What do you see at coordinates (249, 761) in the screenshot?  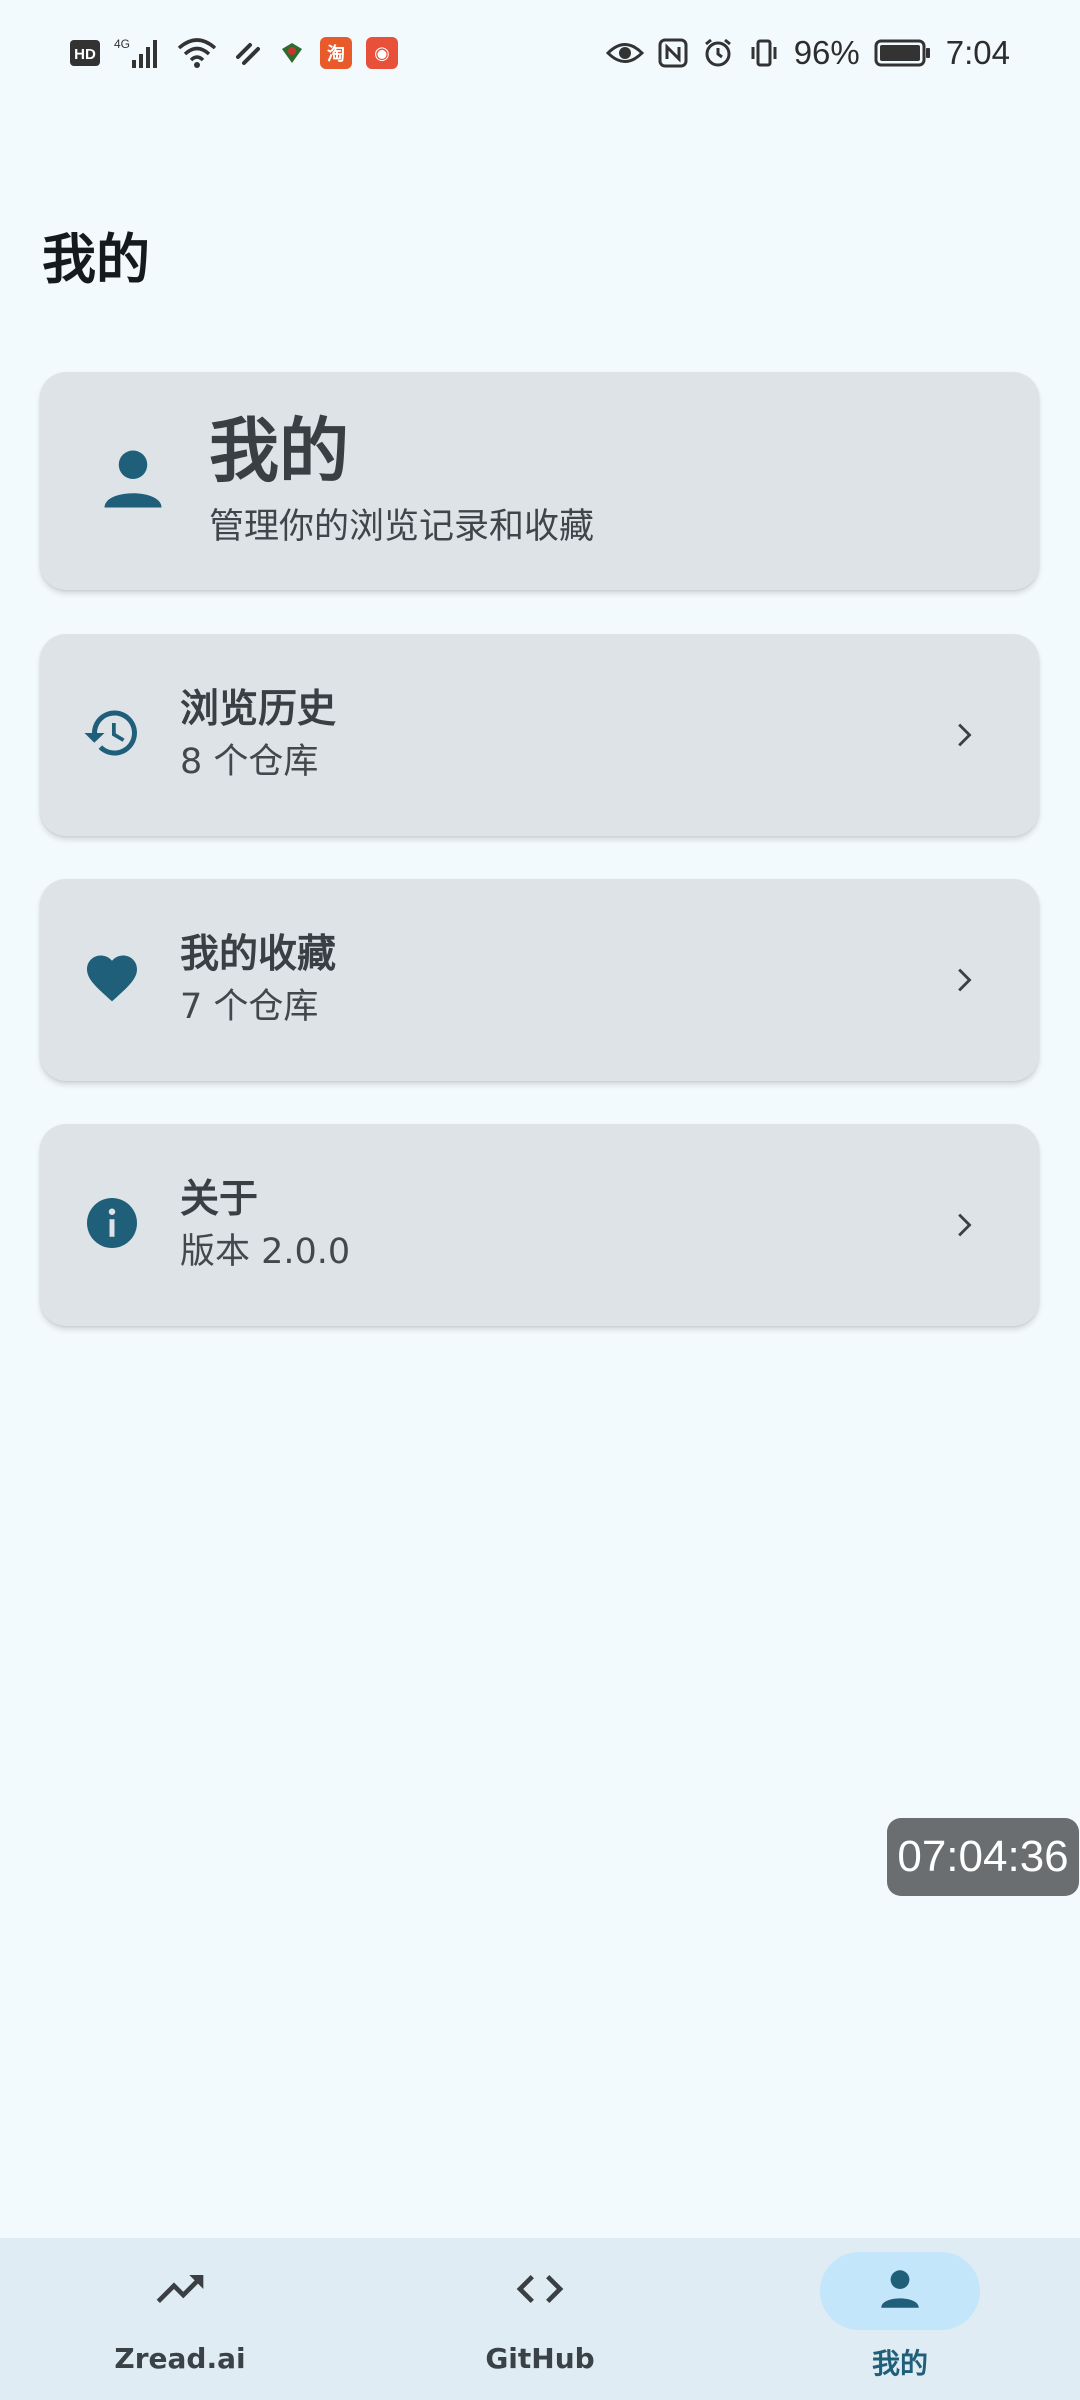 I see `history-count: 8 个仓库` at bounding box center [249, 761].